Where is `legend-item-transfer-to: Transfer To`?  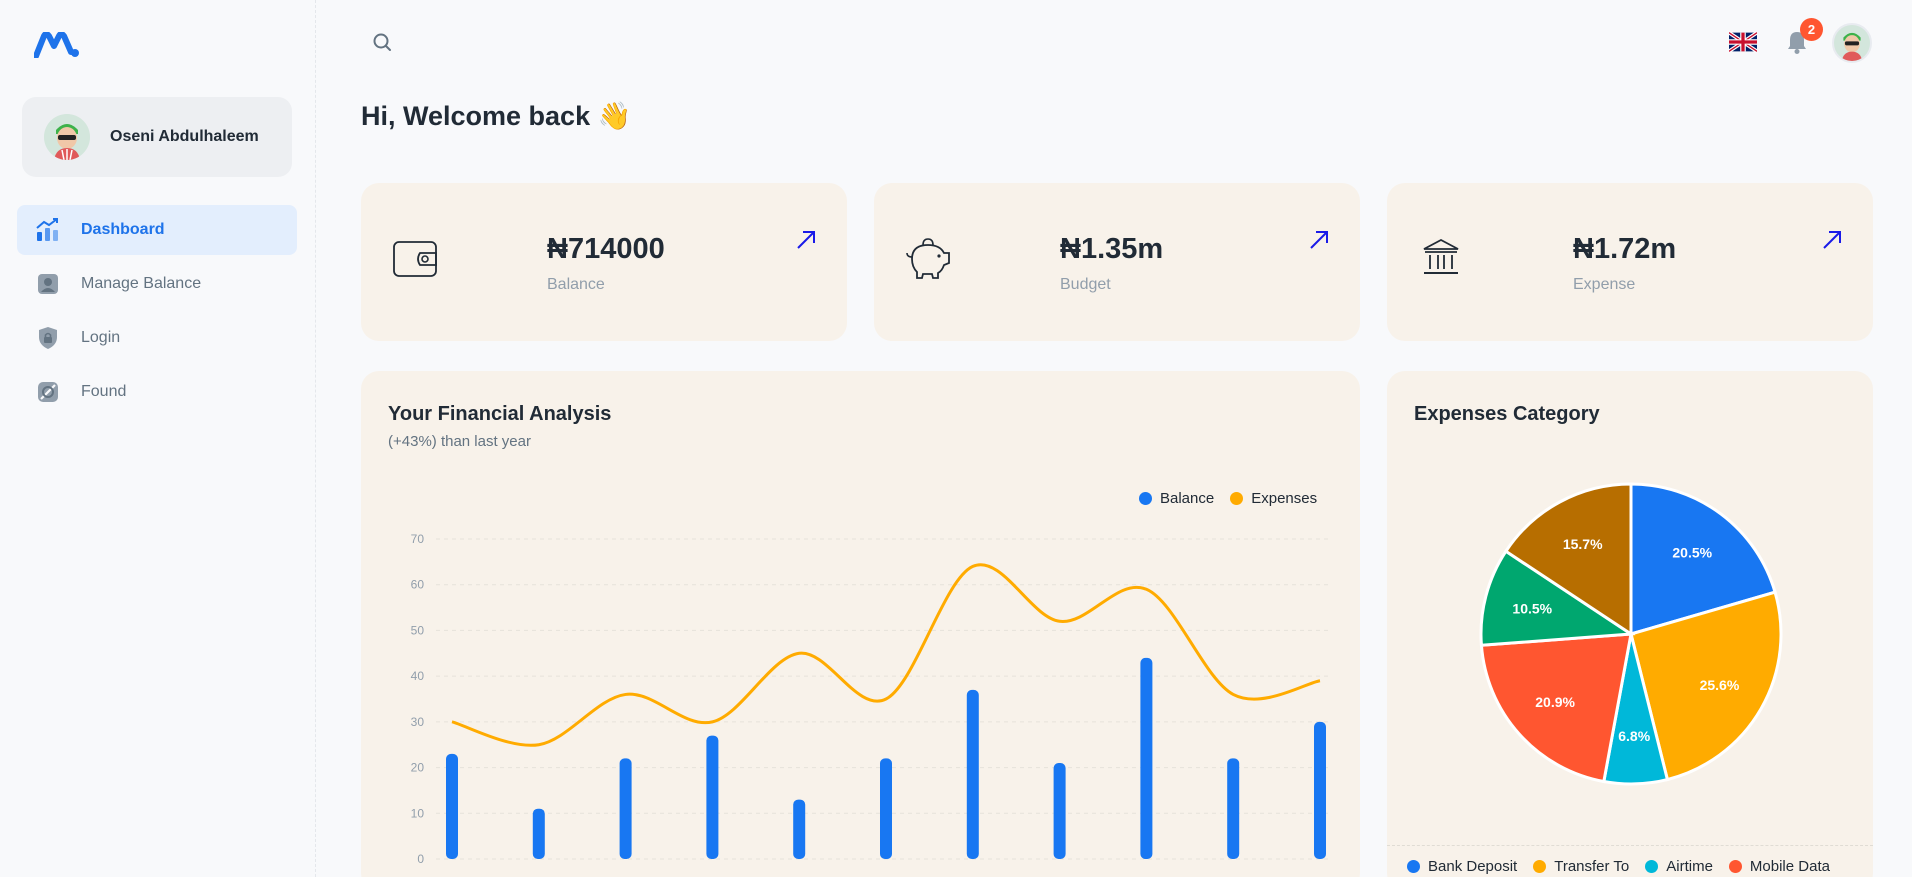
legend-item-transfer-to: Transfer To is located at coordinates (1581, 866).